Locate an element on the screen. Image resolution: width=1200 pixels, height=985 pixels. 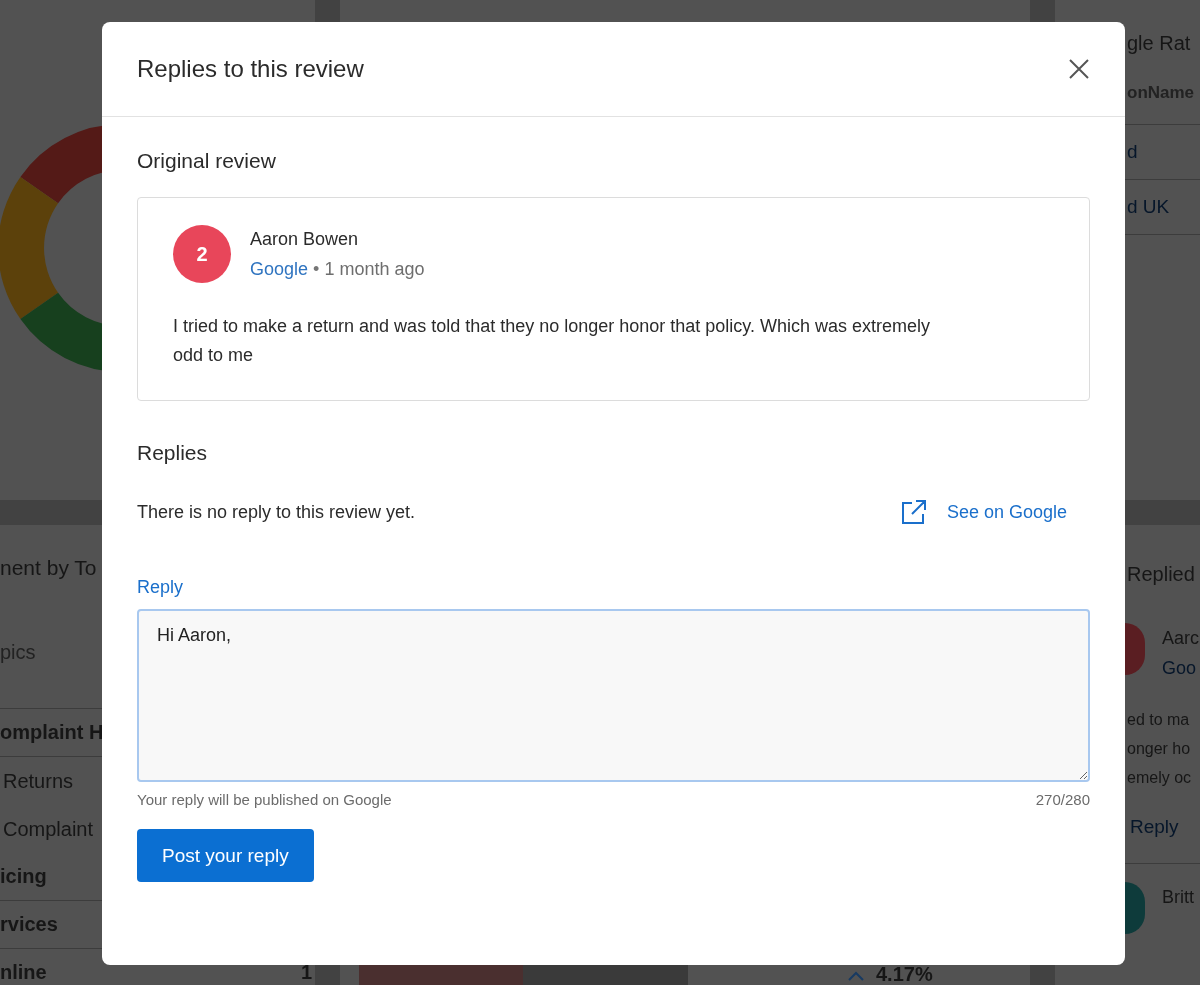
reviewer-name: Aarc is located at coordinates (1180, 638).